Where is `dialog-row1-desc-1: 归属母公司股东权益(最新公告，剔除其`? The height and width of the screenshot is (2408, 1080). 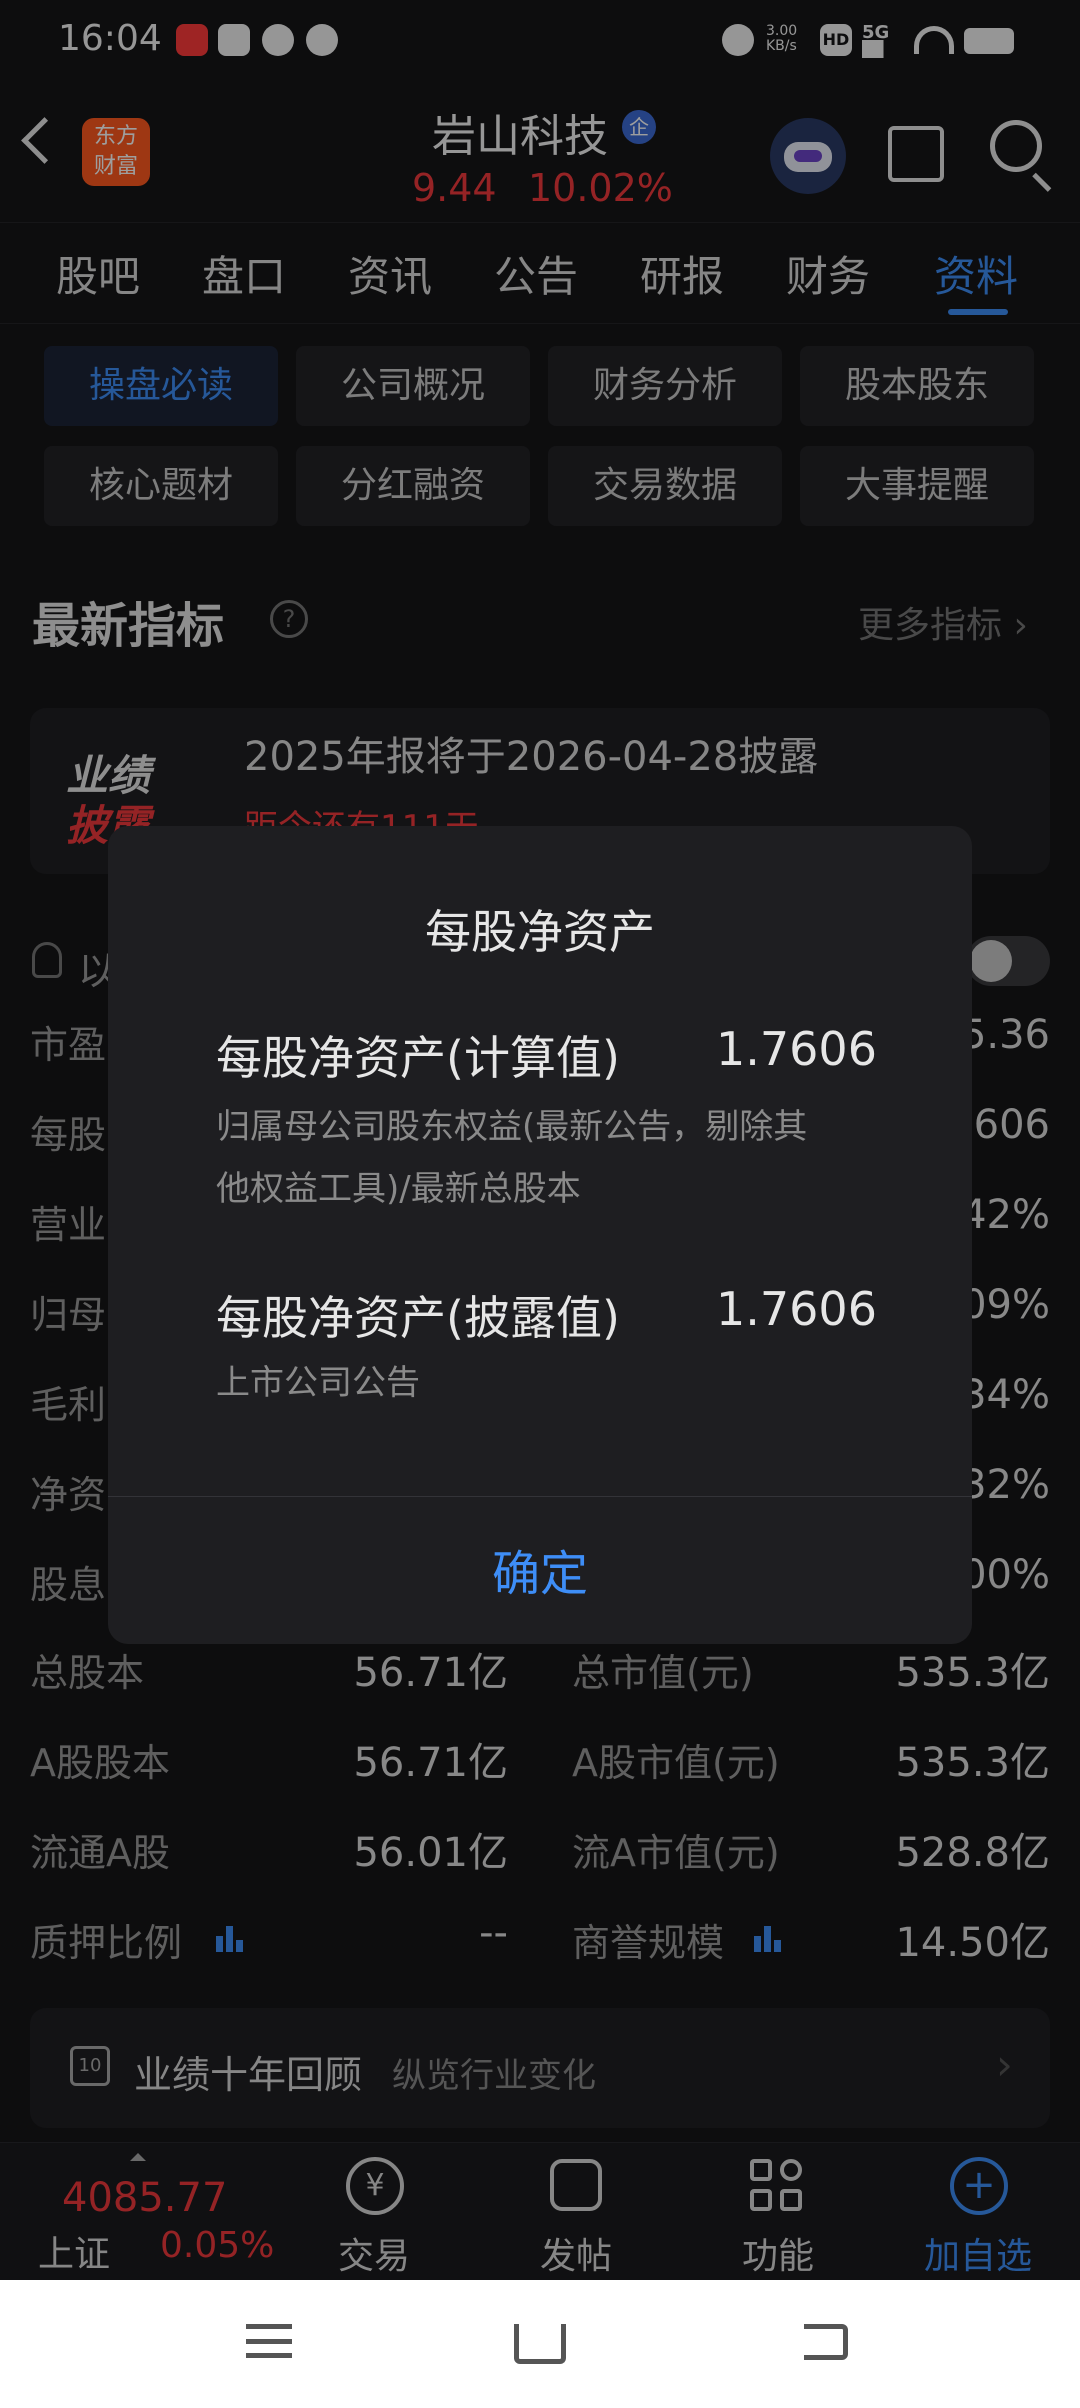
dialog-row1-desc-1: 归属母公司股东权益(最新公告，剔除其 is located at coordinates (512, 1127).